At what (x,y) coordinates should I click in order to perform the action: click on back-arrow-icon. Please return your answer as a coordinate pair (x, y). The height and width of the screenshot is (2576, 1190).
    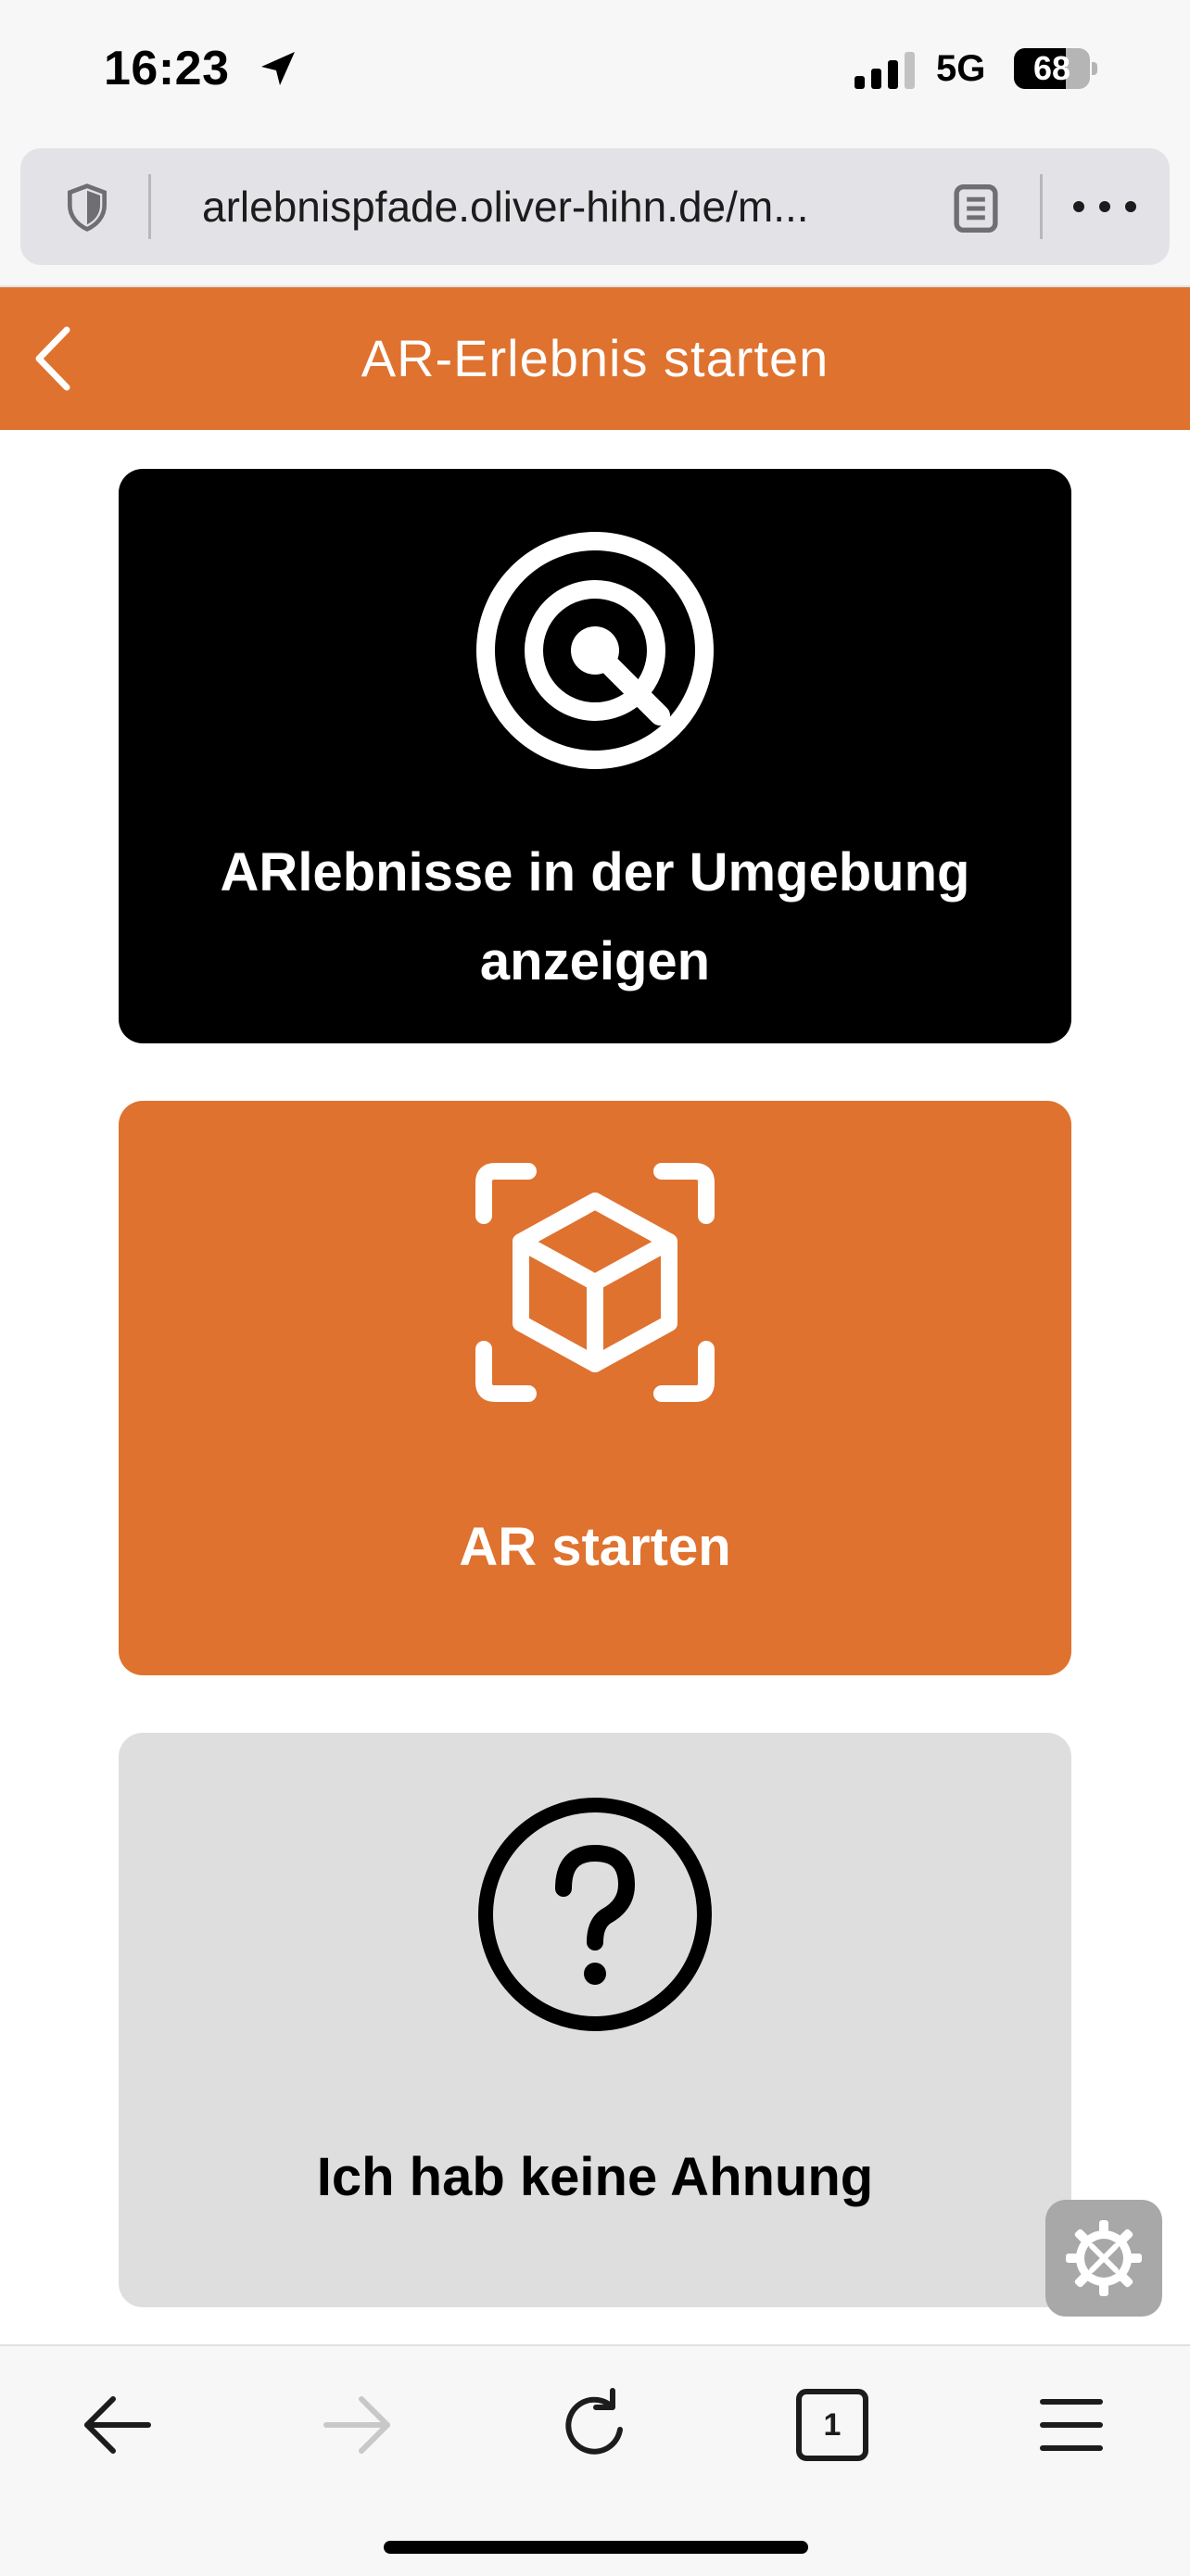
    Looking at the image, I should click on (117, 2425).